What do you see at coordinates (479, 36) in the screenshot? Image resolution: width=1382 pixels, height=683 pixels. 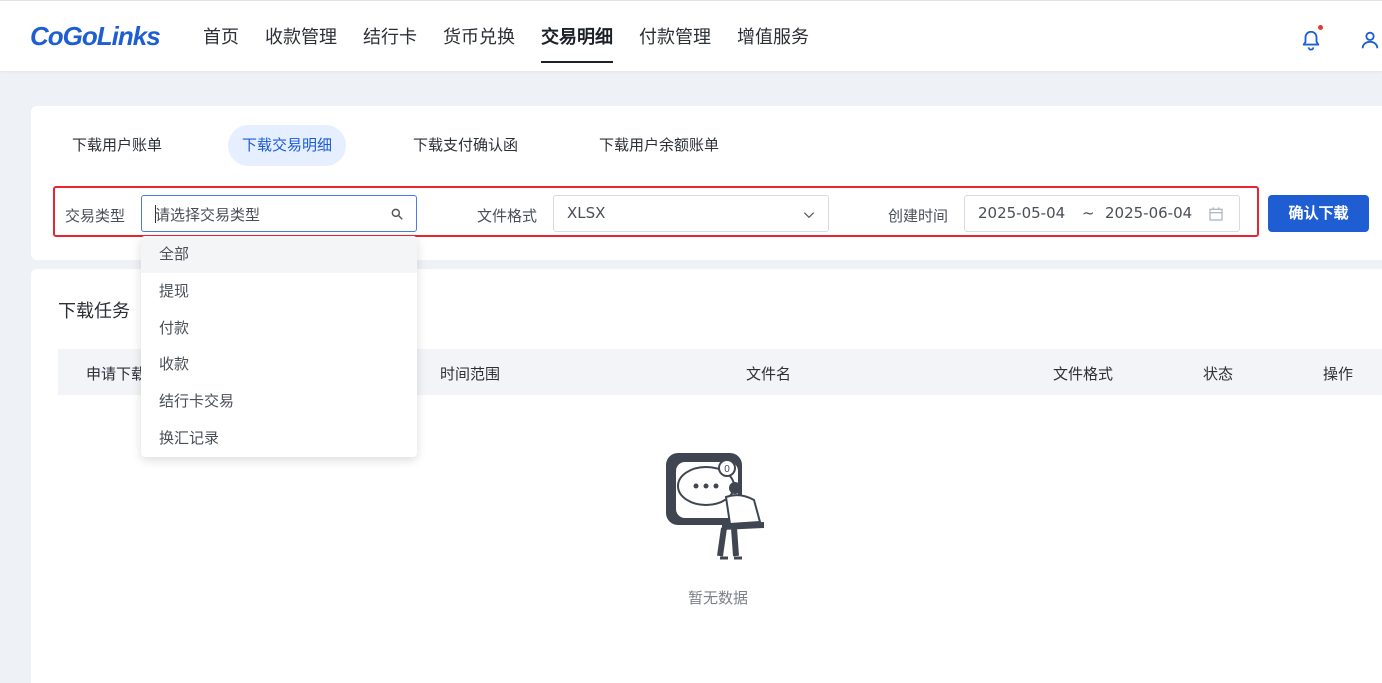 I see `nav-currency-exchange: 货币兑换` at bounding box center [479, 36].